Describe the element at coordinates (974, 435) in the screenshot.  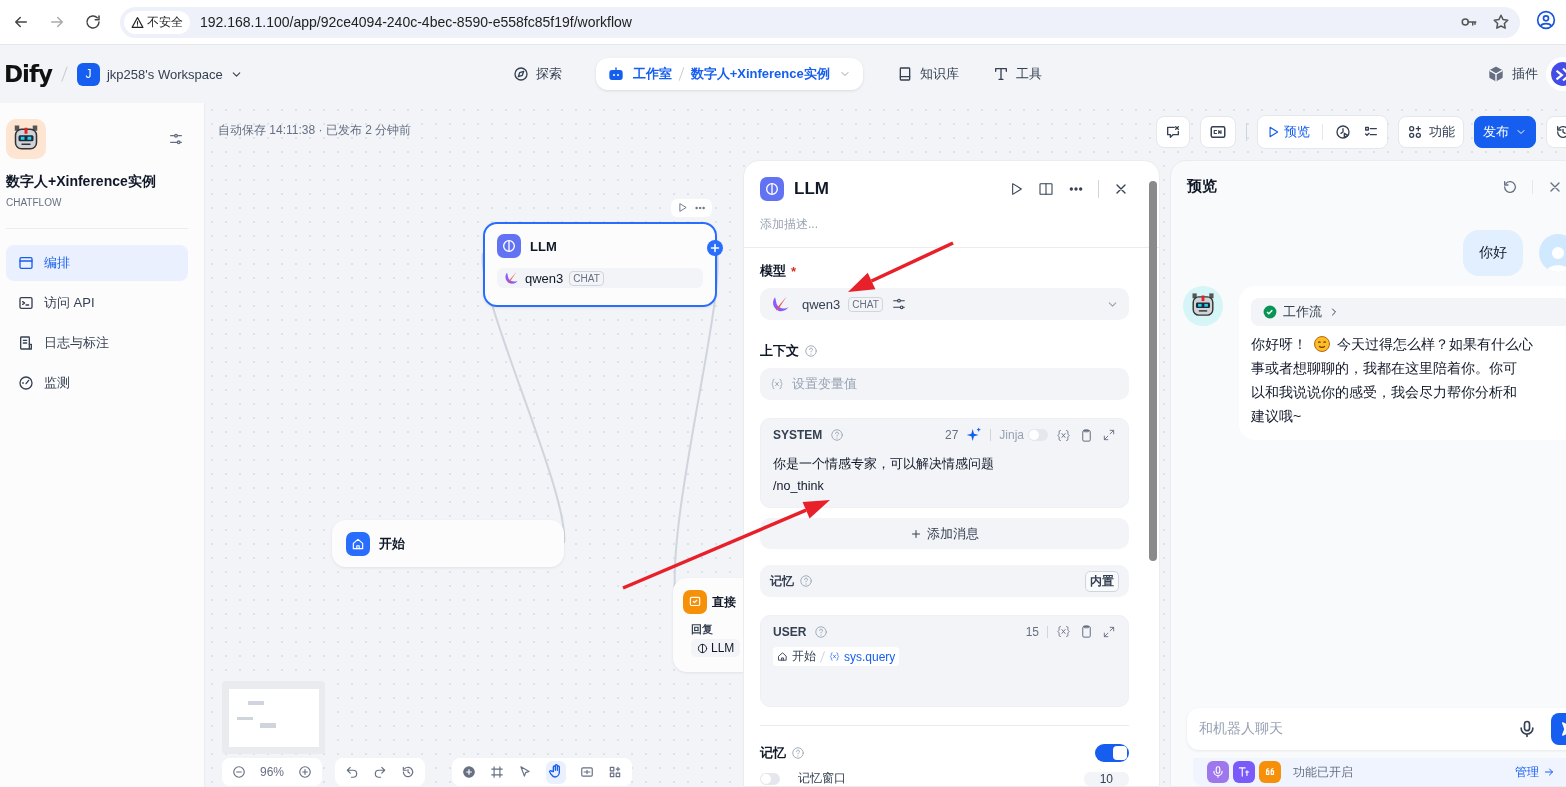
I see `sparkle-icon` at that location.